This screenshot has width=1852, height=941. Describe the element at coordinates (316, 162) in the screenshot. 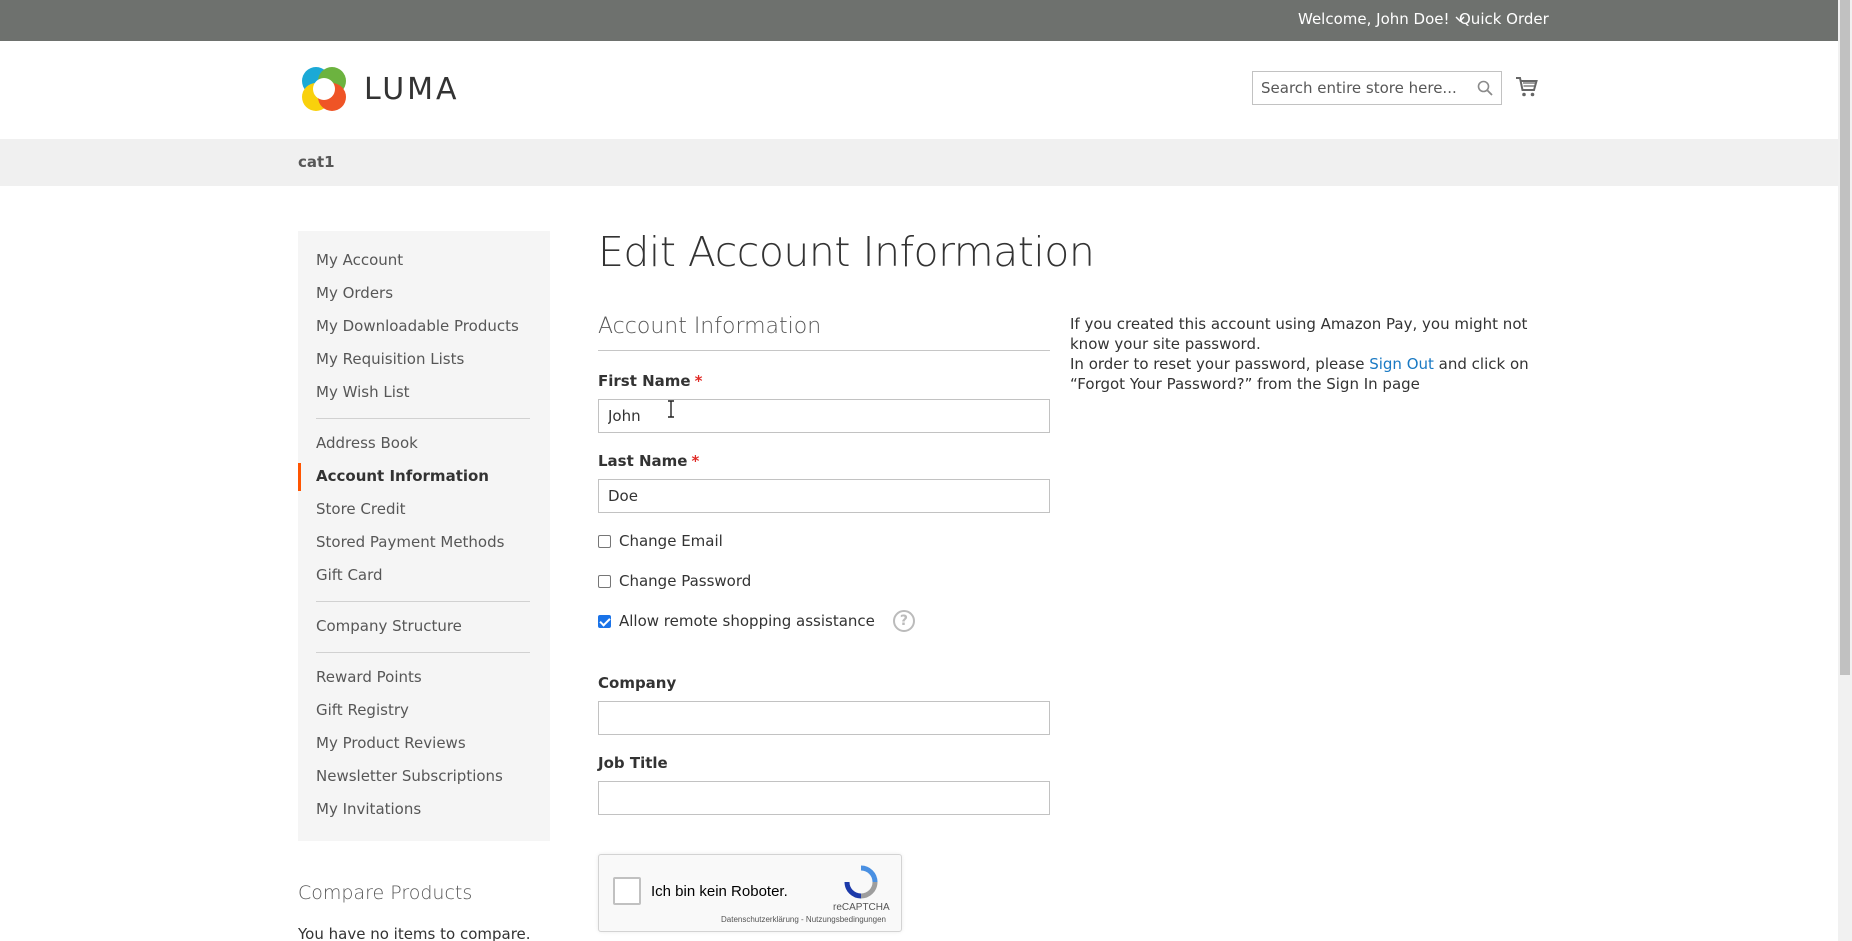

I see `nav-item-cat1: cat1` at that location.